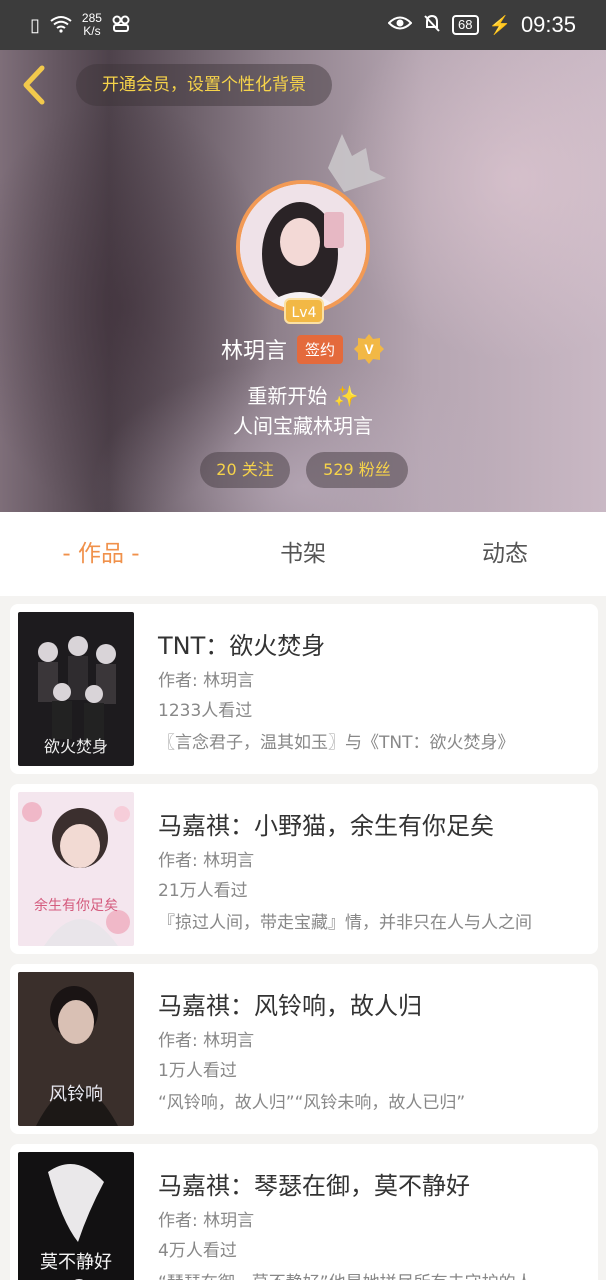 The image size is (606, 1280). What do you see at coordinates (465, 25) in the screenshot?
I see `battery-indicator: 68` at bounding box center [465, 25].